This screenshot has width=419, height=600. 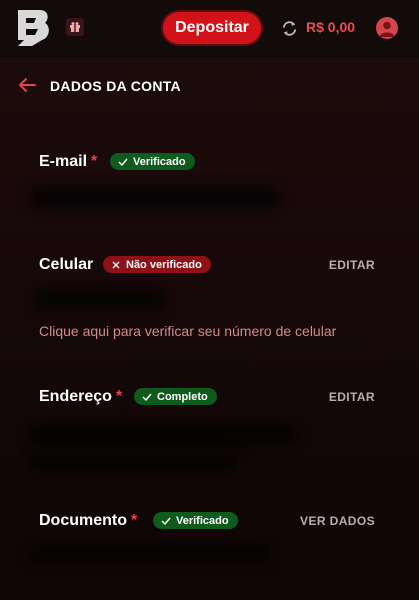 I want to click on phone-status-badge: Não verificado, so click(x=157, y=264).